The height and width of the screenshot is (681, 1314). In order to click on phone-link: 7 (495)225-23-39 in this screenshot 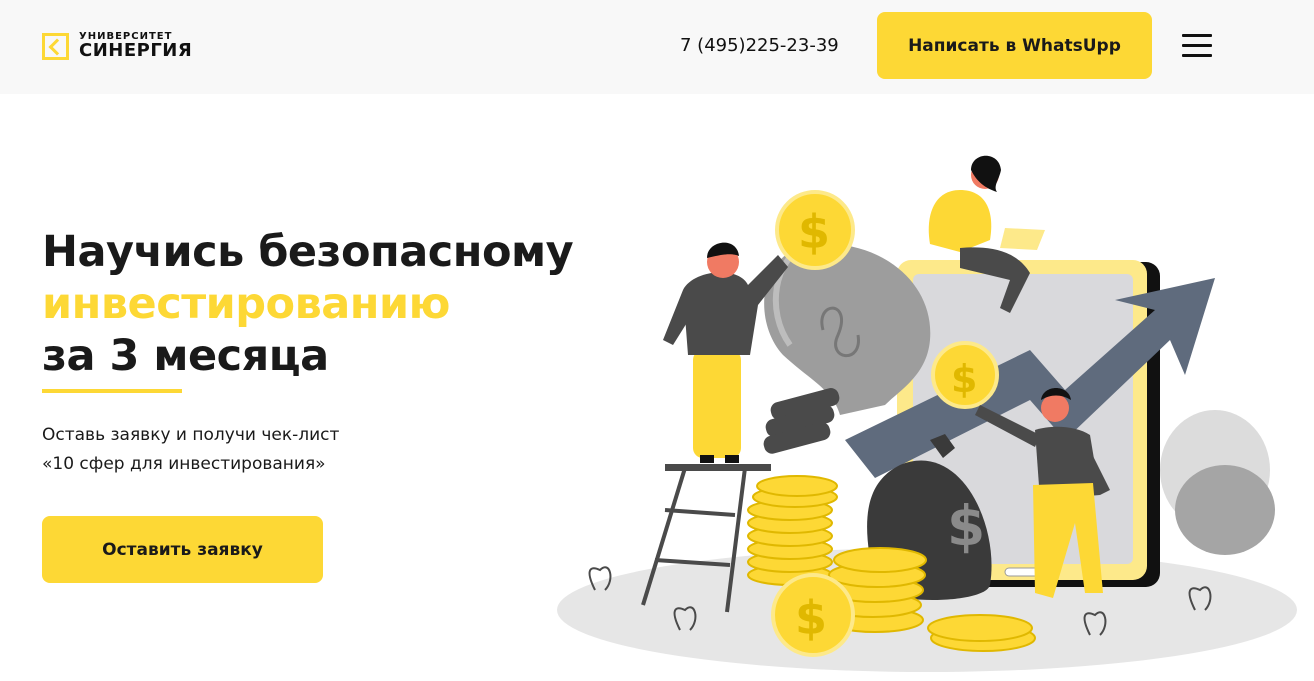, I will do `click(759, 45)`.